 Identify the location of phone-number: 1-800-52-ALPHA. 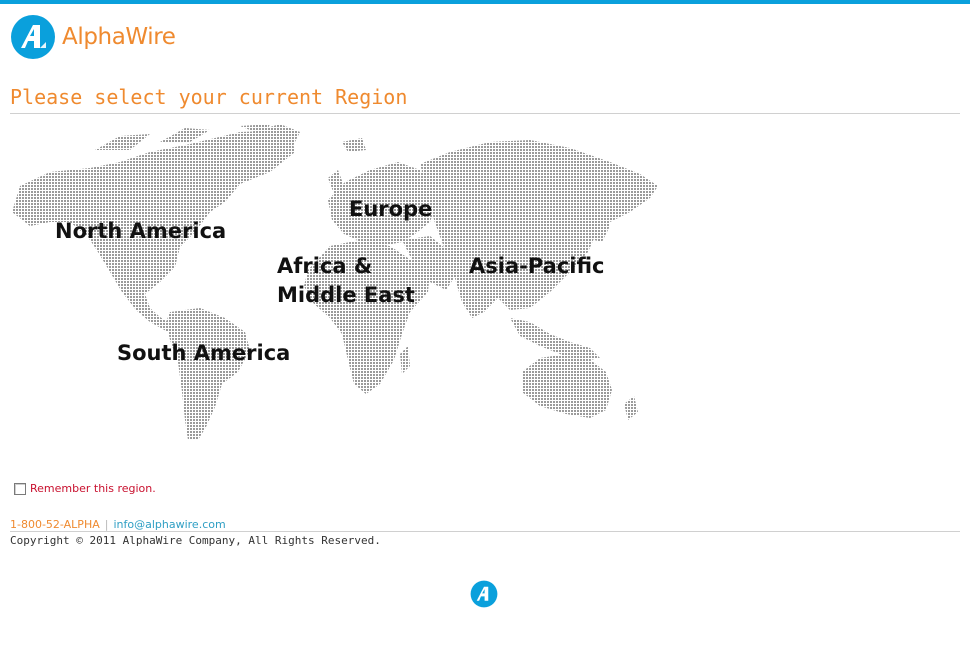
(55, 524).